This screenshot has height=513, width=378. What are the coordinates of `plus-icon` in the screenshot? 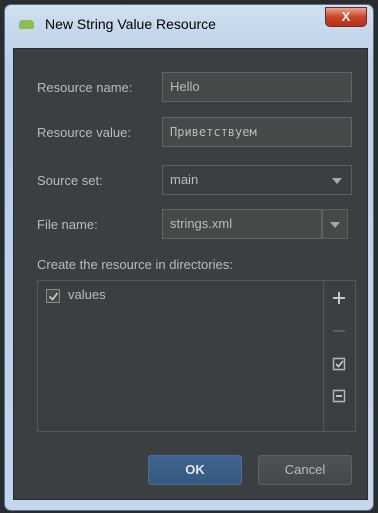 It's located at (339, 298).